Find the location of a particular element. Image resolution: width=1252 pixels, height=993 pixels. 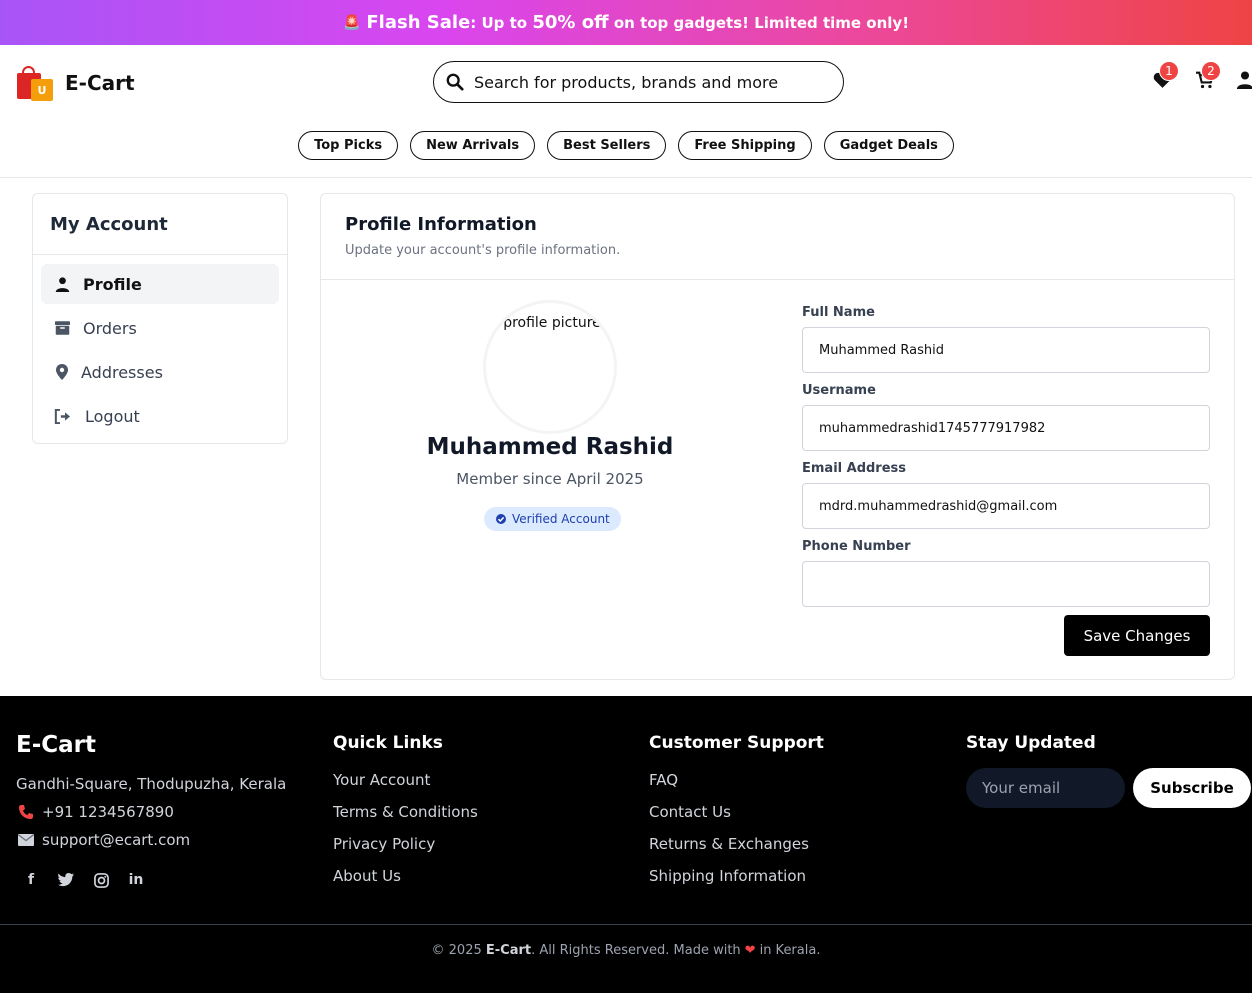

category-pill-top-picks: Top Picks is located at coordinates (348, 145).